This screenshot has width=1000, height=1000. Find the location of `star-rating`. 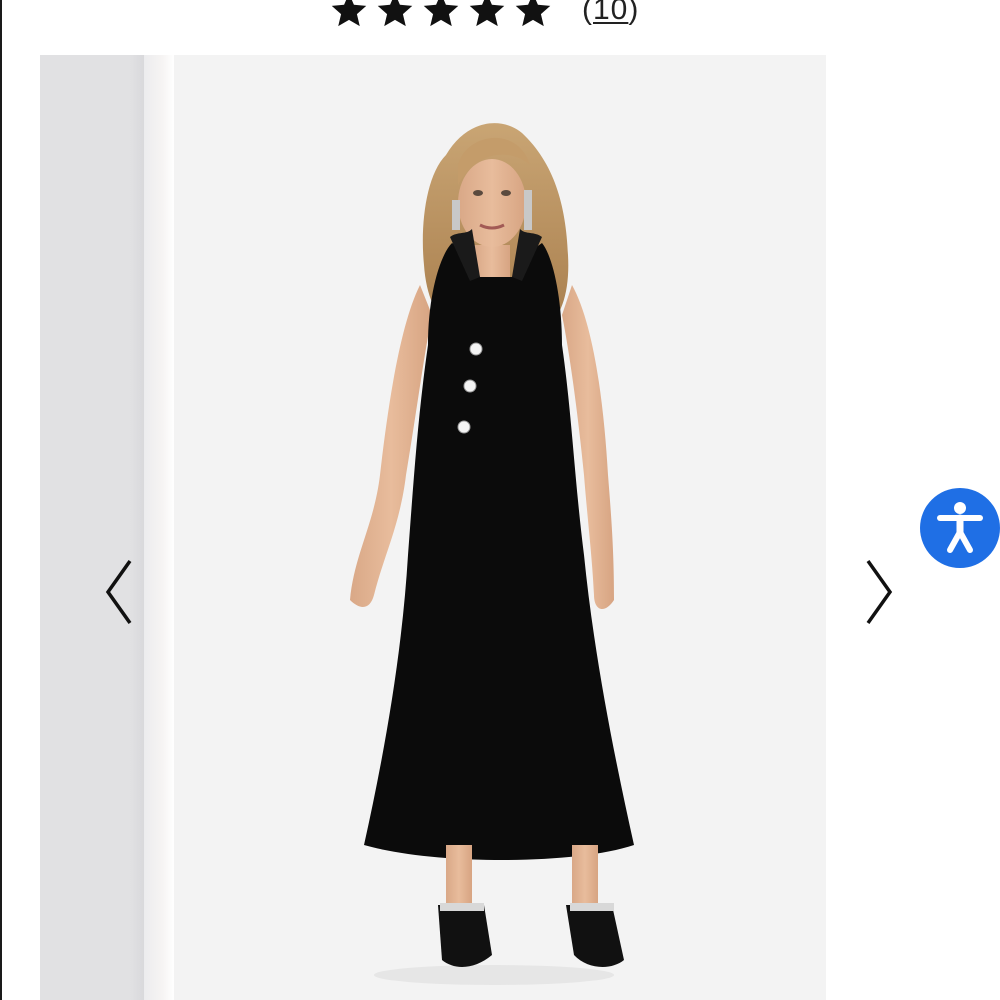

star-rating is located at coordinates (441, 14).